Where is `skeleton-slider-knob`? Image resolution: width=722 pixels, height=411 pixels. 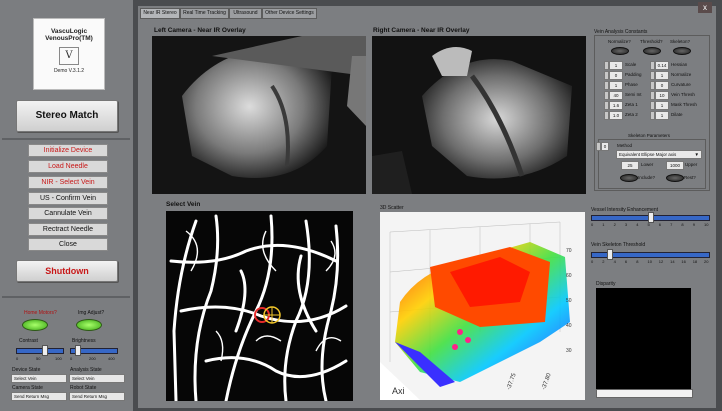
skeleton-slider-knob is located at coordinates (609, 254).